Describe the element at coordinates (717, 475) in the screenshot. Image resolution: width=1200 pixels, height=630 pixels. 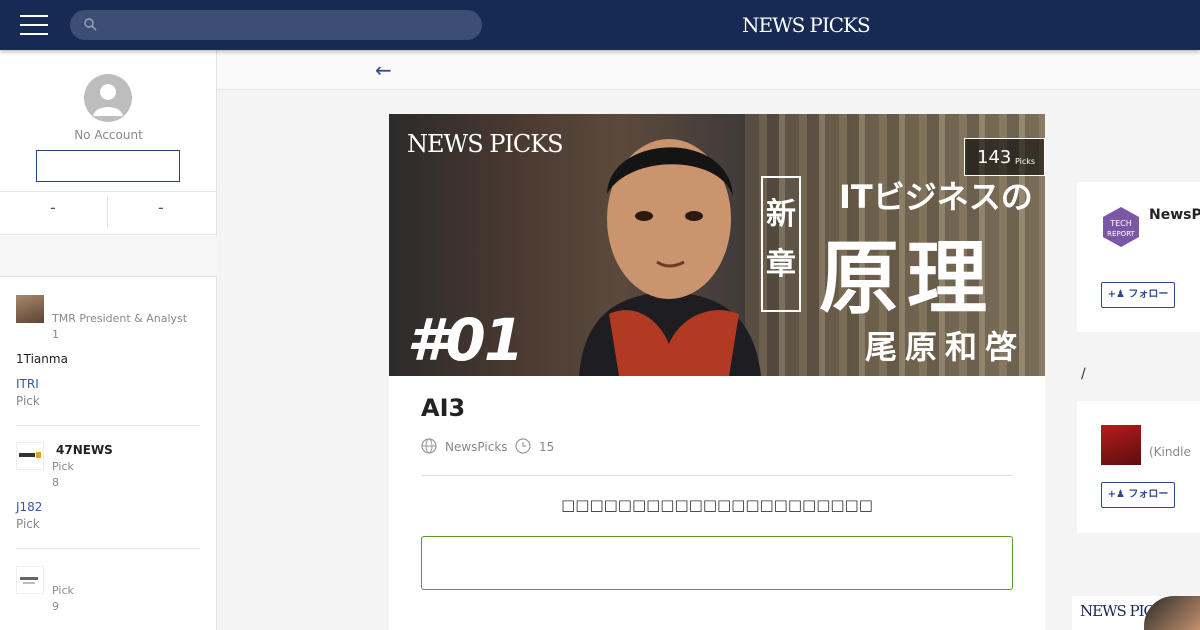
I see `article-divider` at that location.